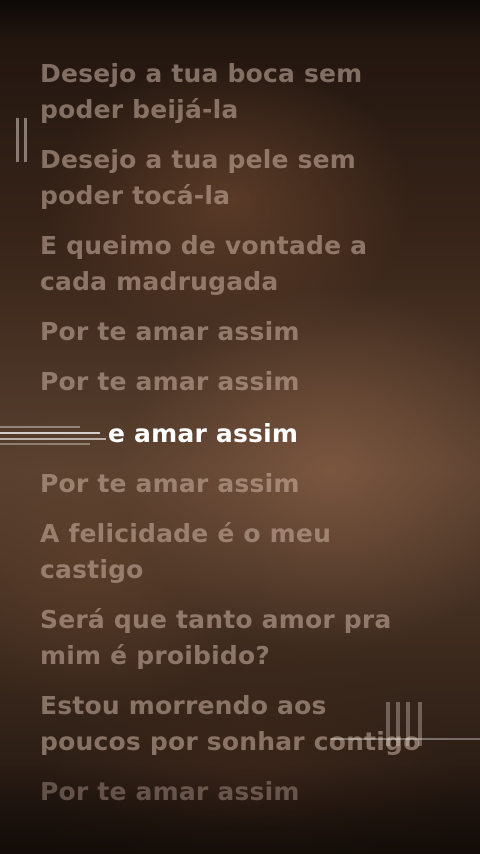  What do you see at coordinates (245, 282) in the screenshot?
I see `lyric-line: cada madrugada` at bounding box center [245, 282].